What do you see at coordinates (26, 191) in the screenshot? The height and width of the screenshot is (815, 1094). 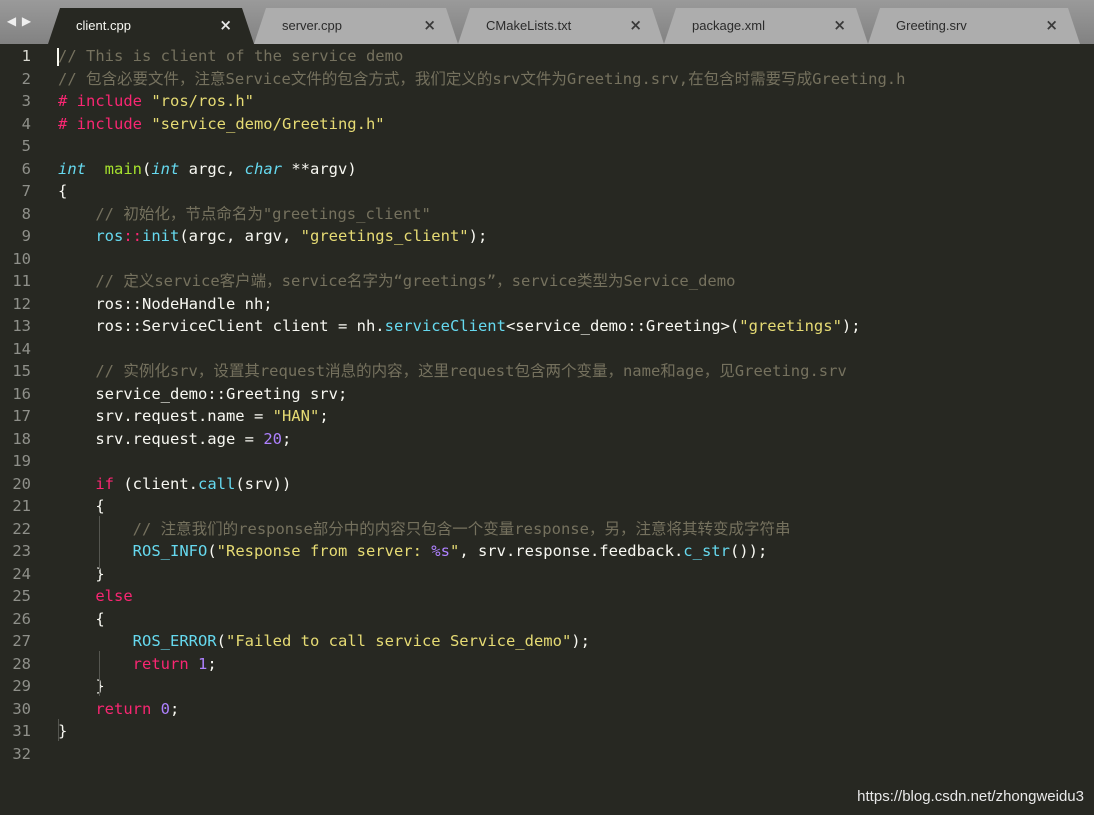 I see `line-number: 7` at bounding box center [26, 191].